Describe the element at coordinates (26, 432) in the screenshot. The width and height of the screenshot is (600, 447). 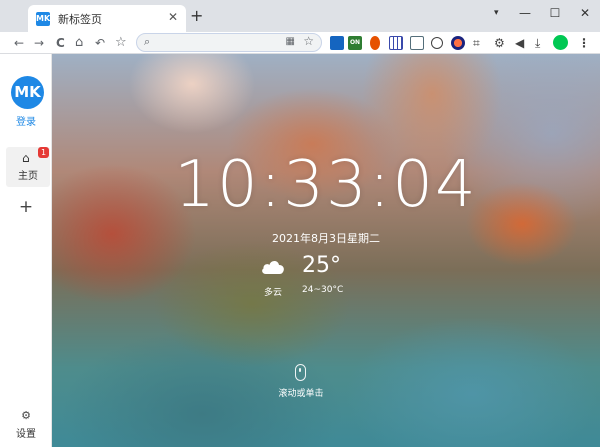
I see `settings-label: 设置` at that location.